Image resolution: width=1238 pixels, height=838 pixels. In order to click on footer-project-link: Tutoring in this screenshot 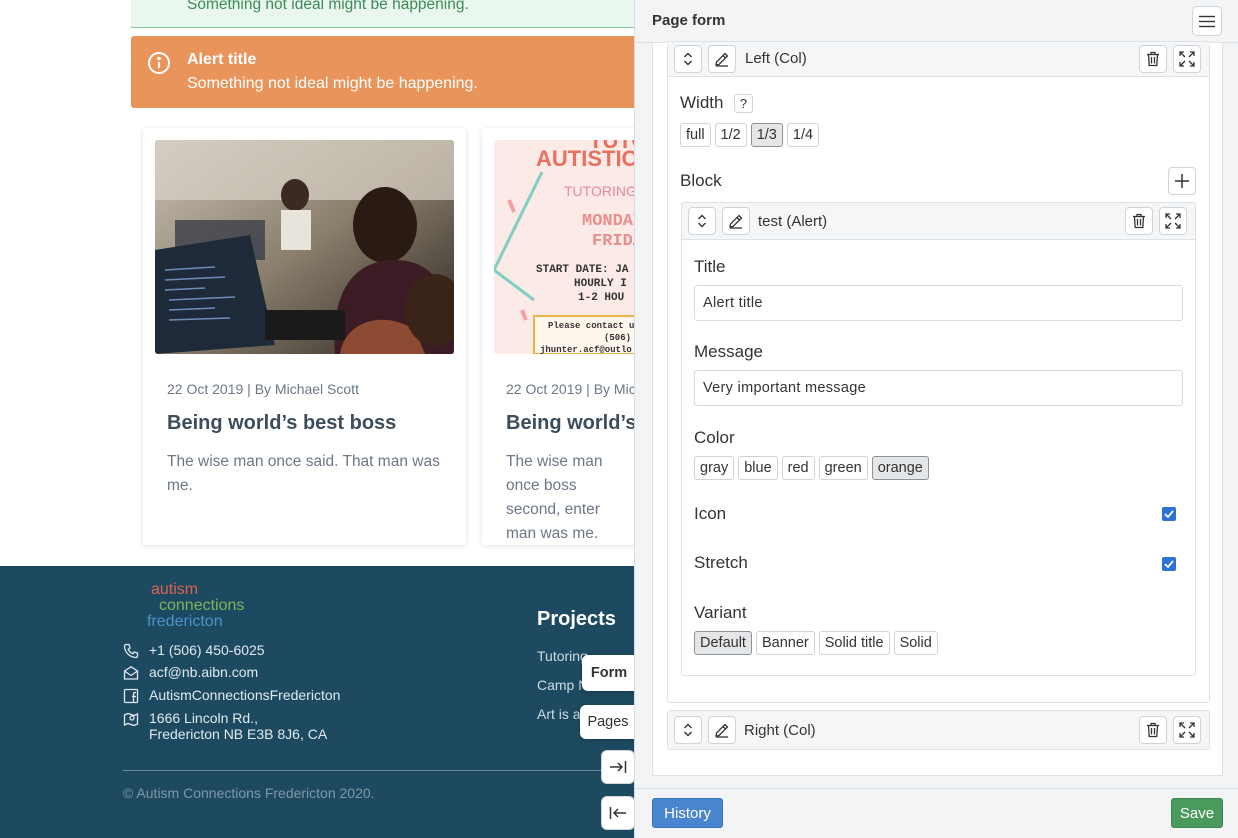, I will do `click(562, 656)`.